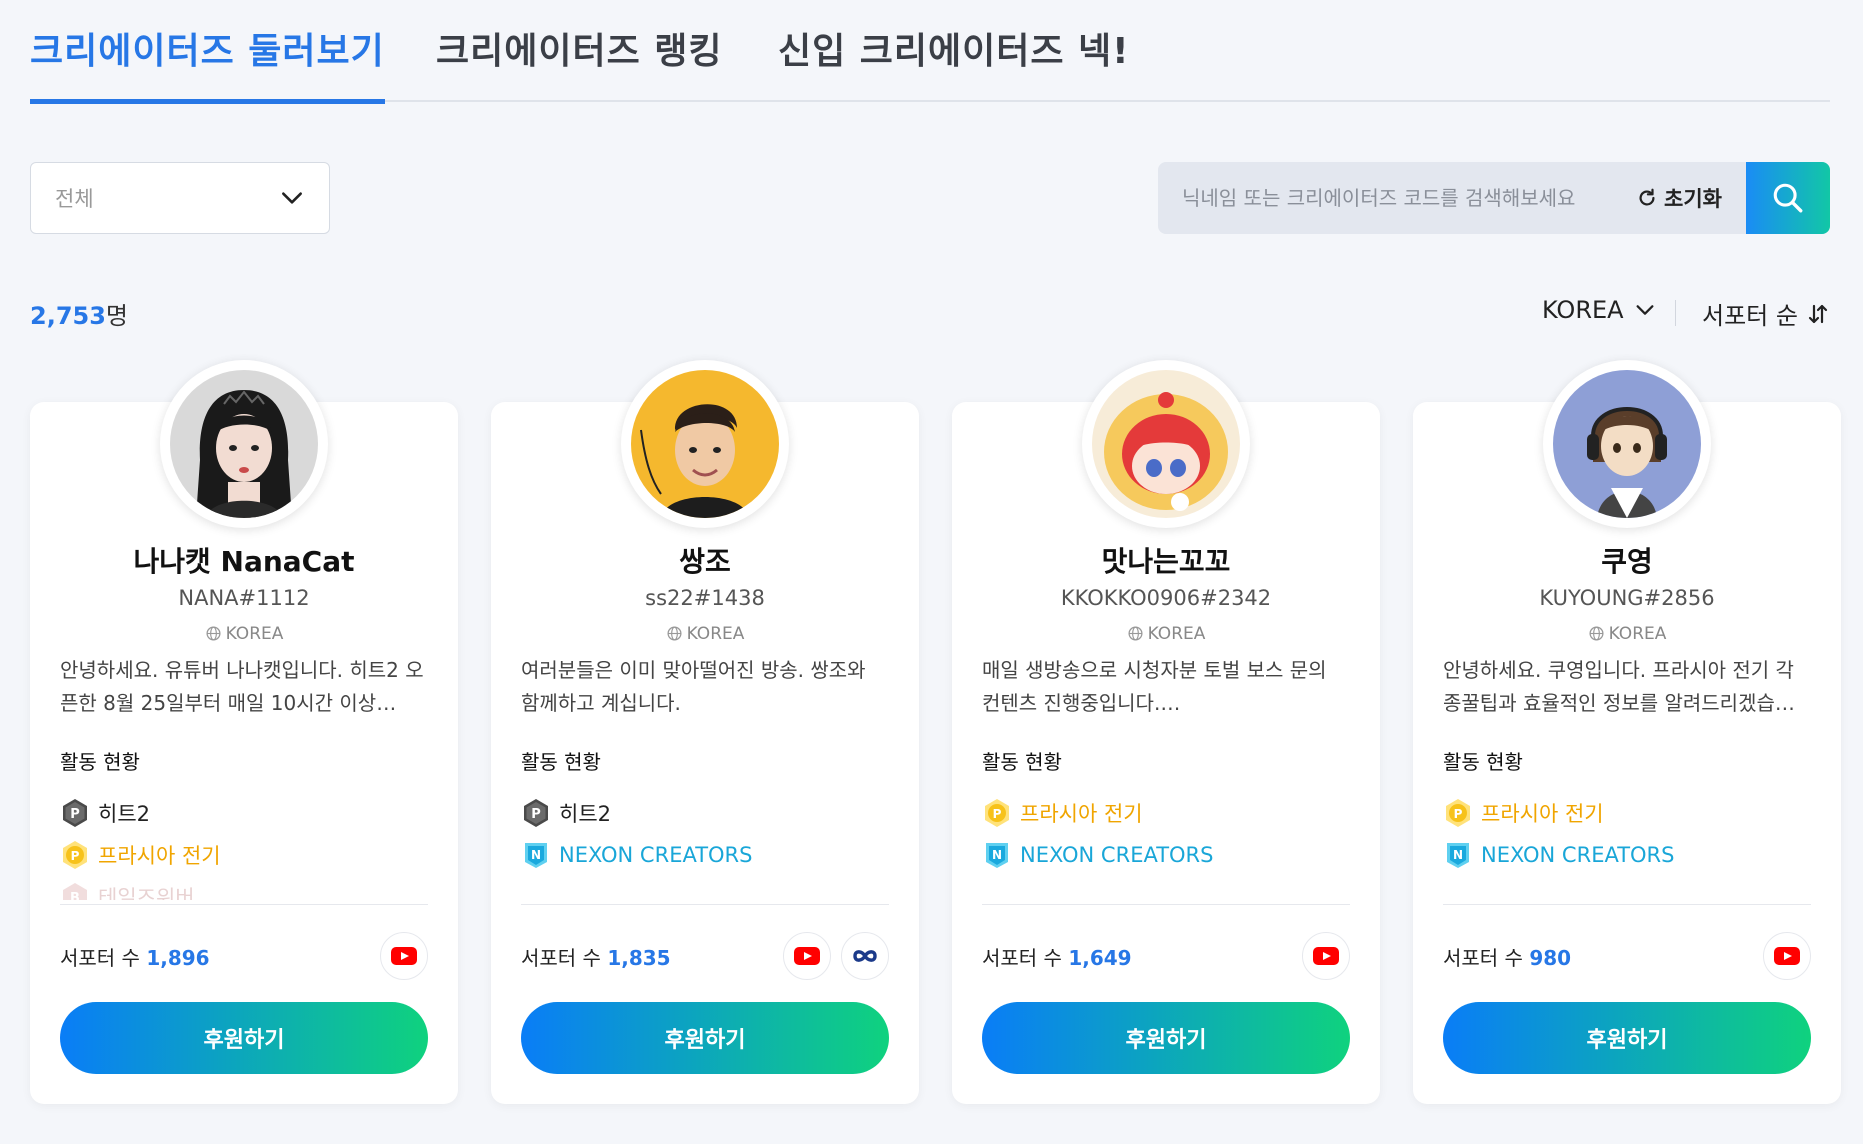  Describe the element at coordinates (135, 956) in the screenshot. I see `supporter-count: 서포터 수 1,896` at that location.